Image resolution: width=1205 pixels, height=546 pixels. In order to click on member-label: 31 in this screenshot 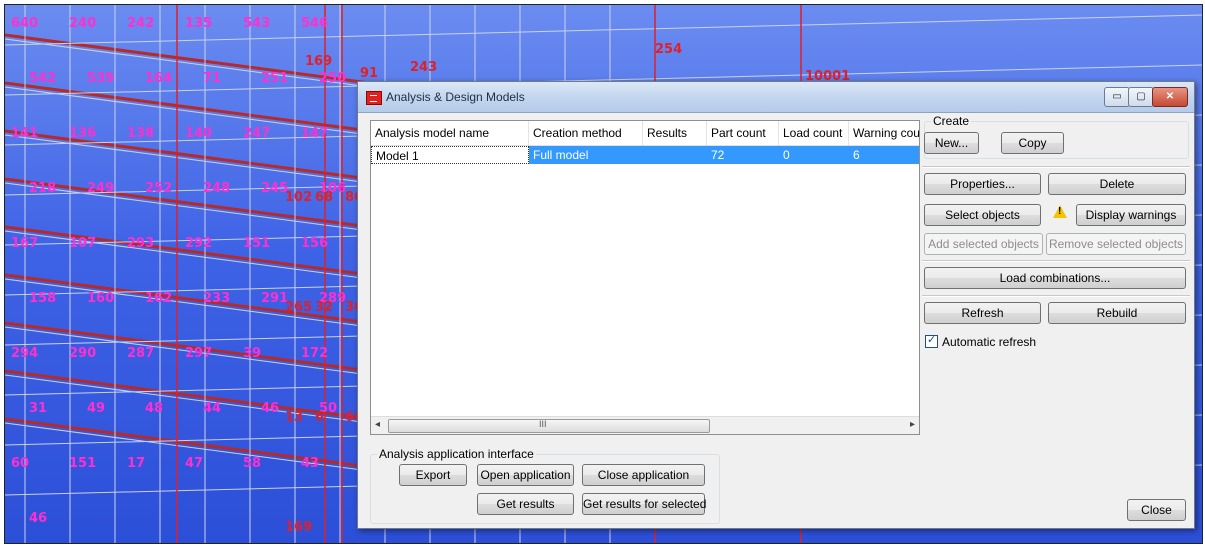, I will do `click(38, 408)`.